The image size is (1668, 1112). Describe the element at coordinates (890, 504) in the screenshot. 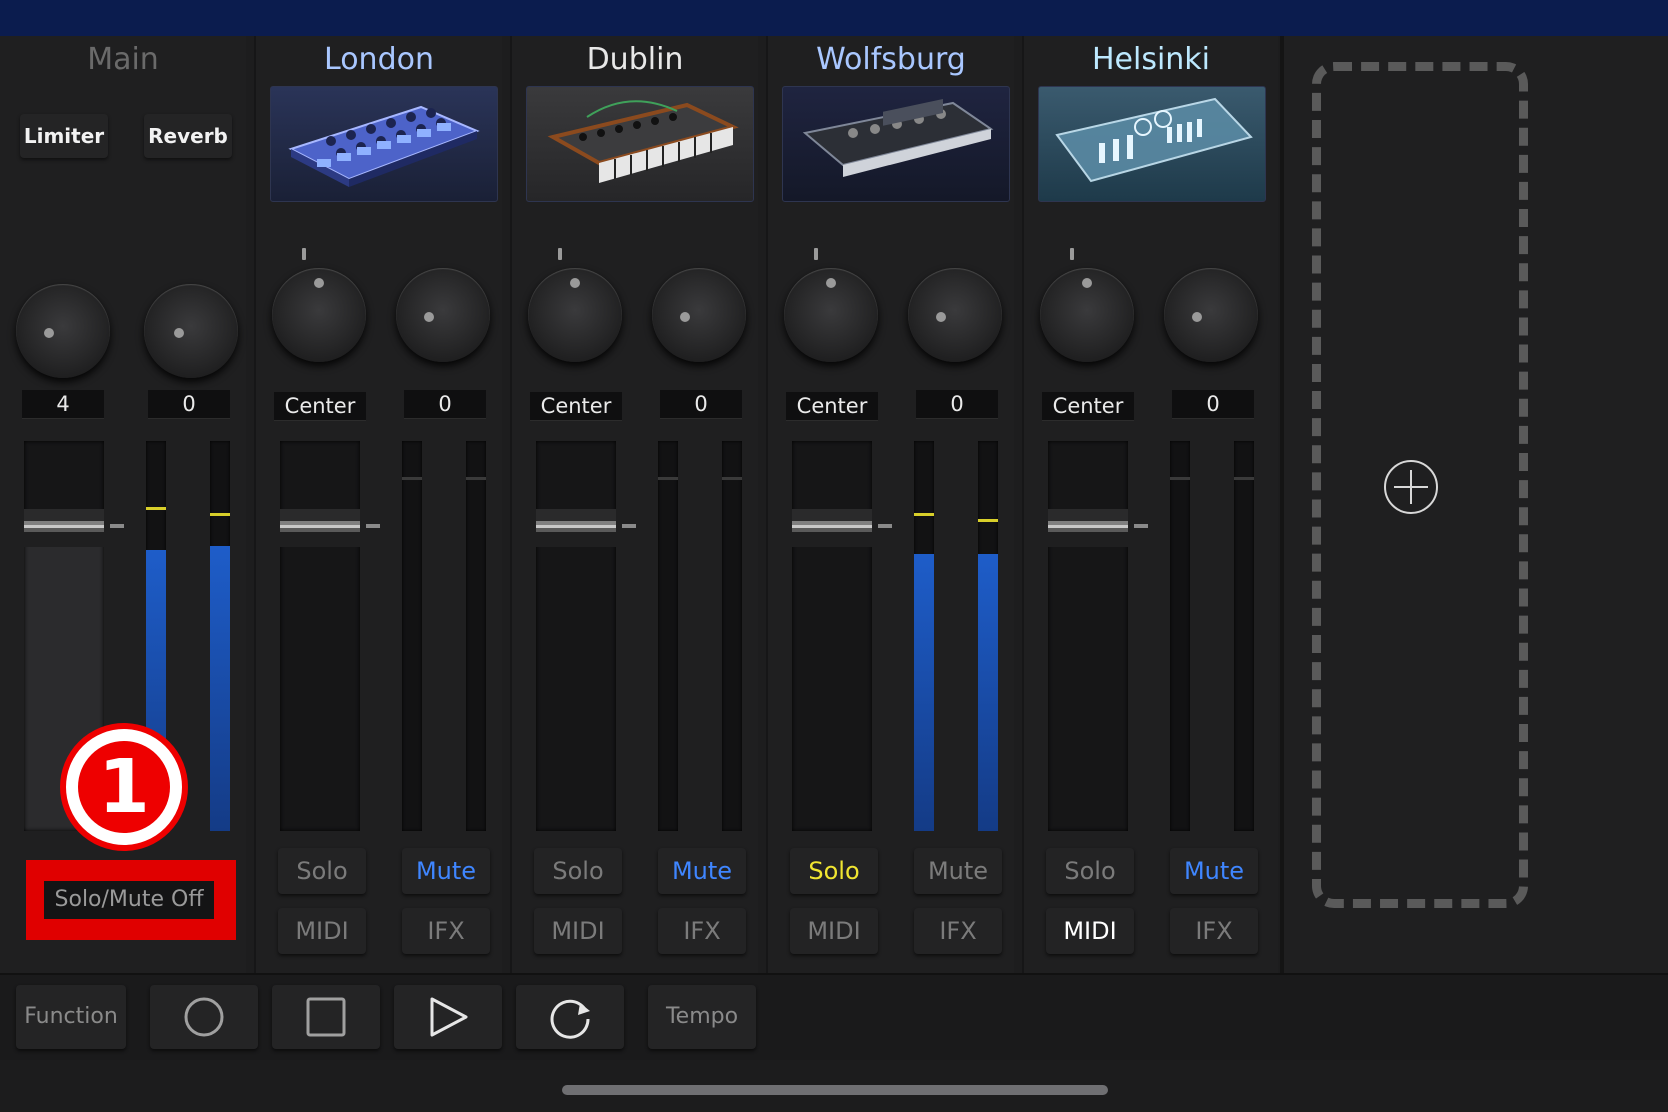

I see `channel-strip-wolfsburg: Wolfsburg Center 0 Solo Mute MIDI IFX` at that location.